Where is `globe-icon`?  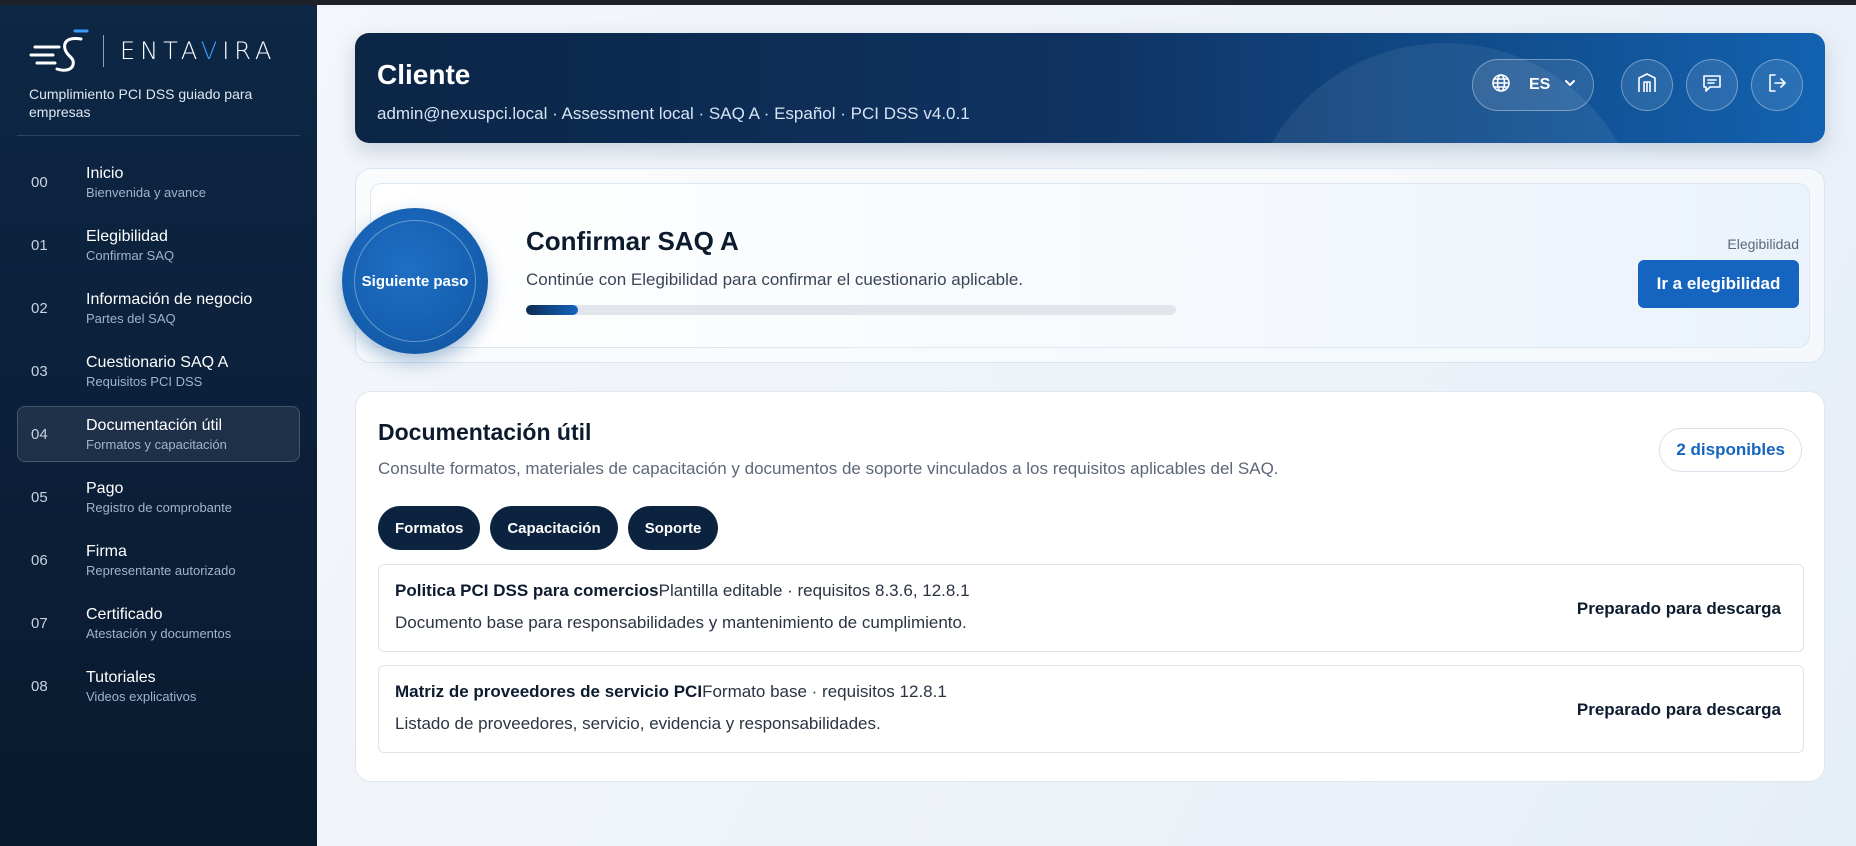 globe-icon is located at coordinates (1501, 85).